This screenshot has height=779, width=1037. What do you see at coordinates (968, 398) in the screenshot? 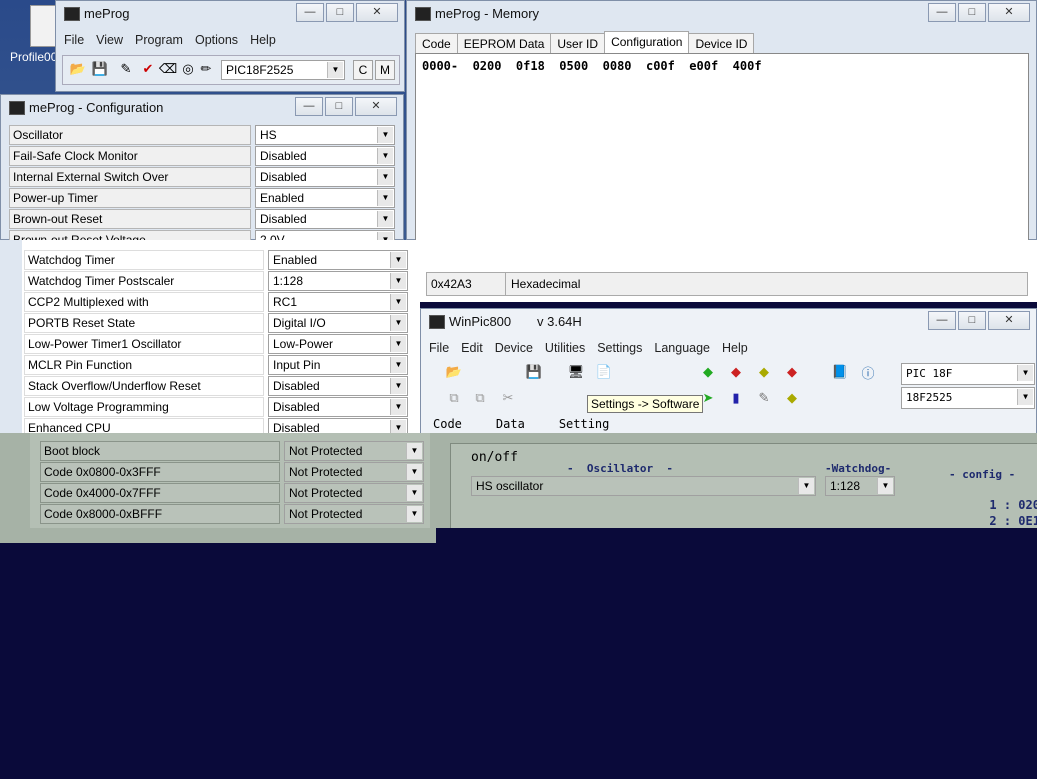
I see `device-select: 18F2525 ▼` at bounding box center [968, 398].